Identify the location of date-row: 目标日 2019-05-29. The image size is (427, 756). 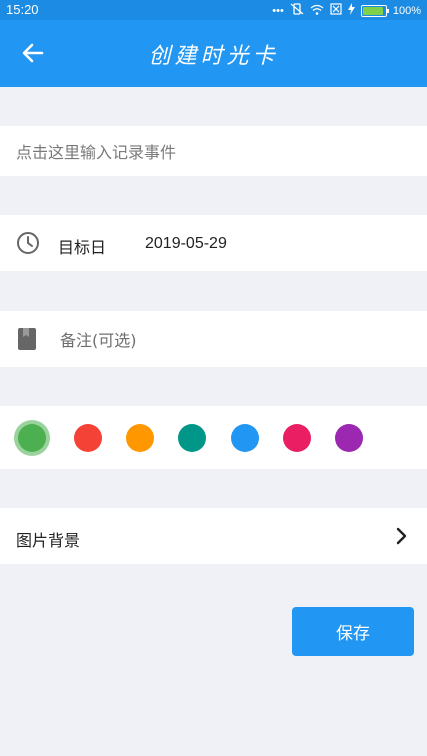
(213, 243).